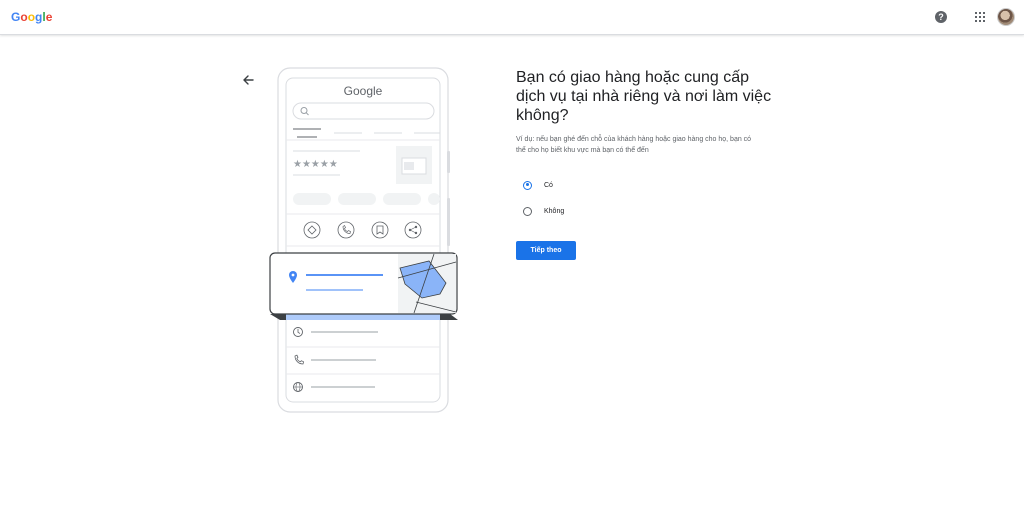 The image size is (1024, 508). What do you see at coordinates (413, 230) in the screenshot?
I see `share-icon` at bounding box center [413, 230].